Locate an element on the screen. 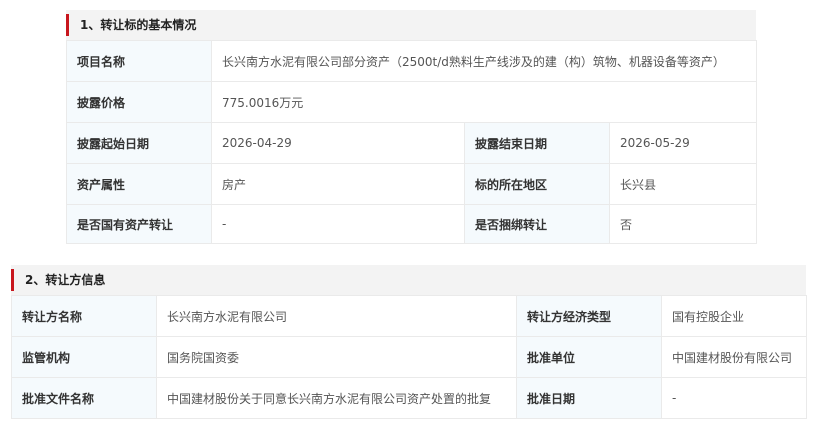 This screenshot has width=825, height=426. price-label: 披露价格 is located at coordinates (139, 102).